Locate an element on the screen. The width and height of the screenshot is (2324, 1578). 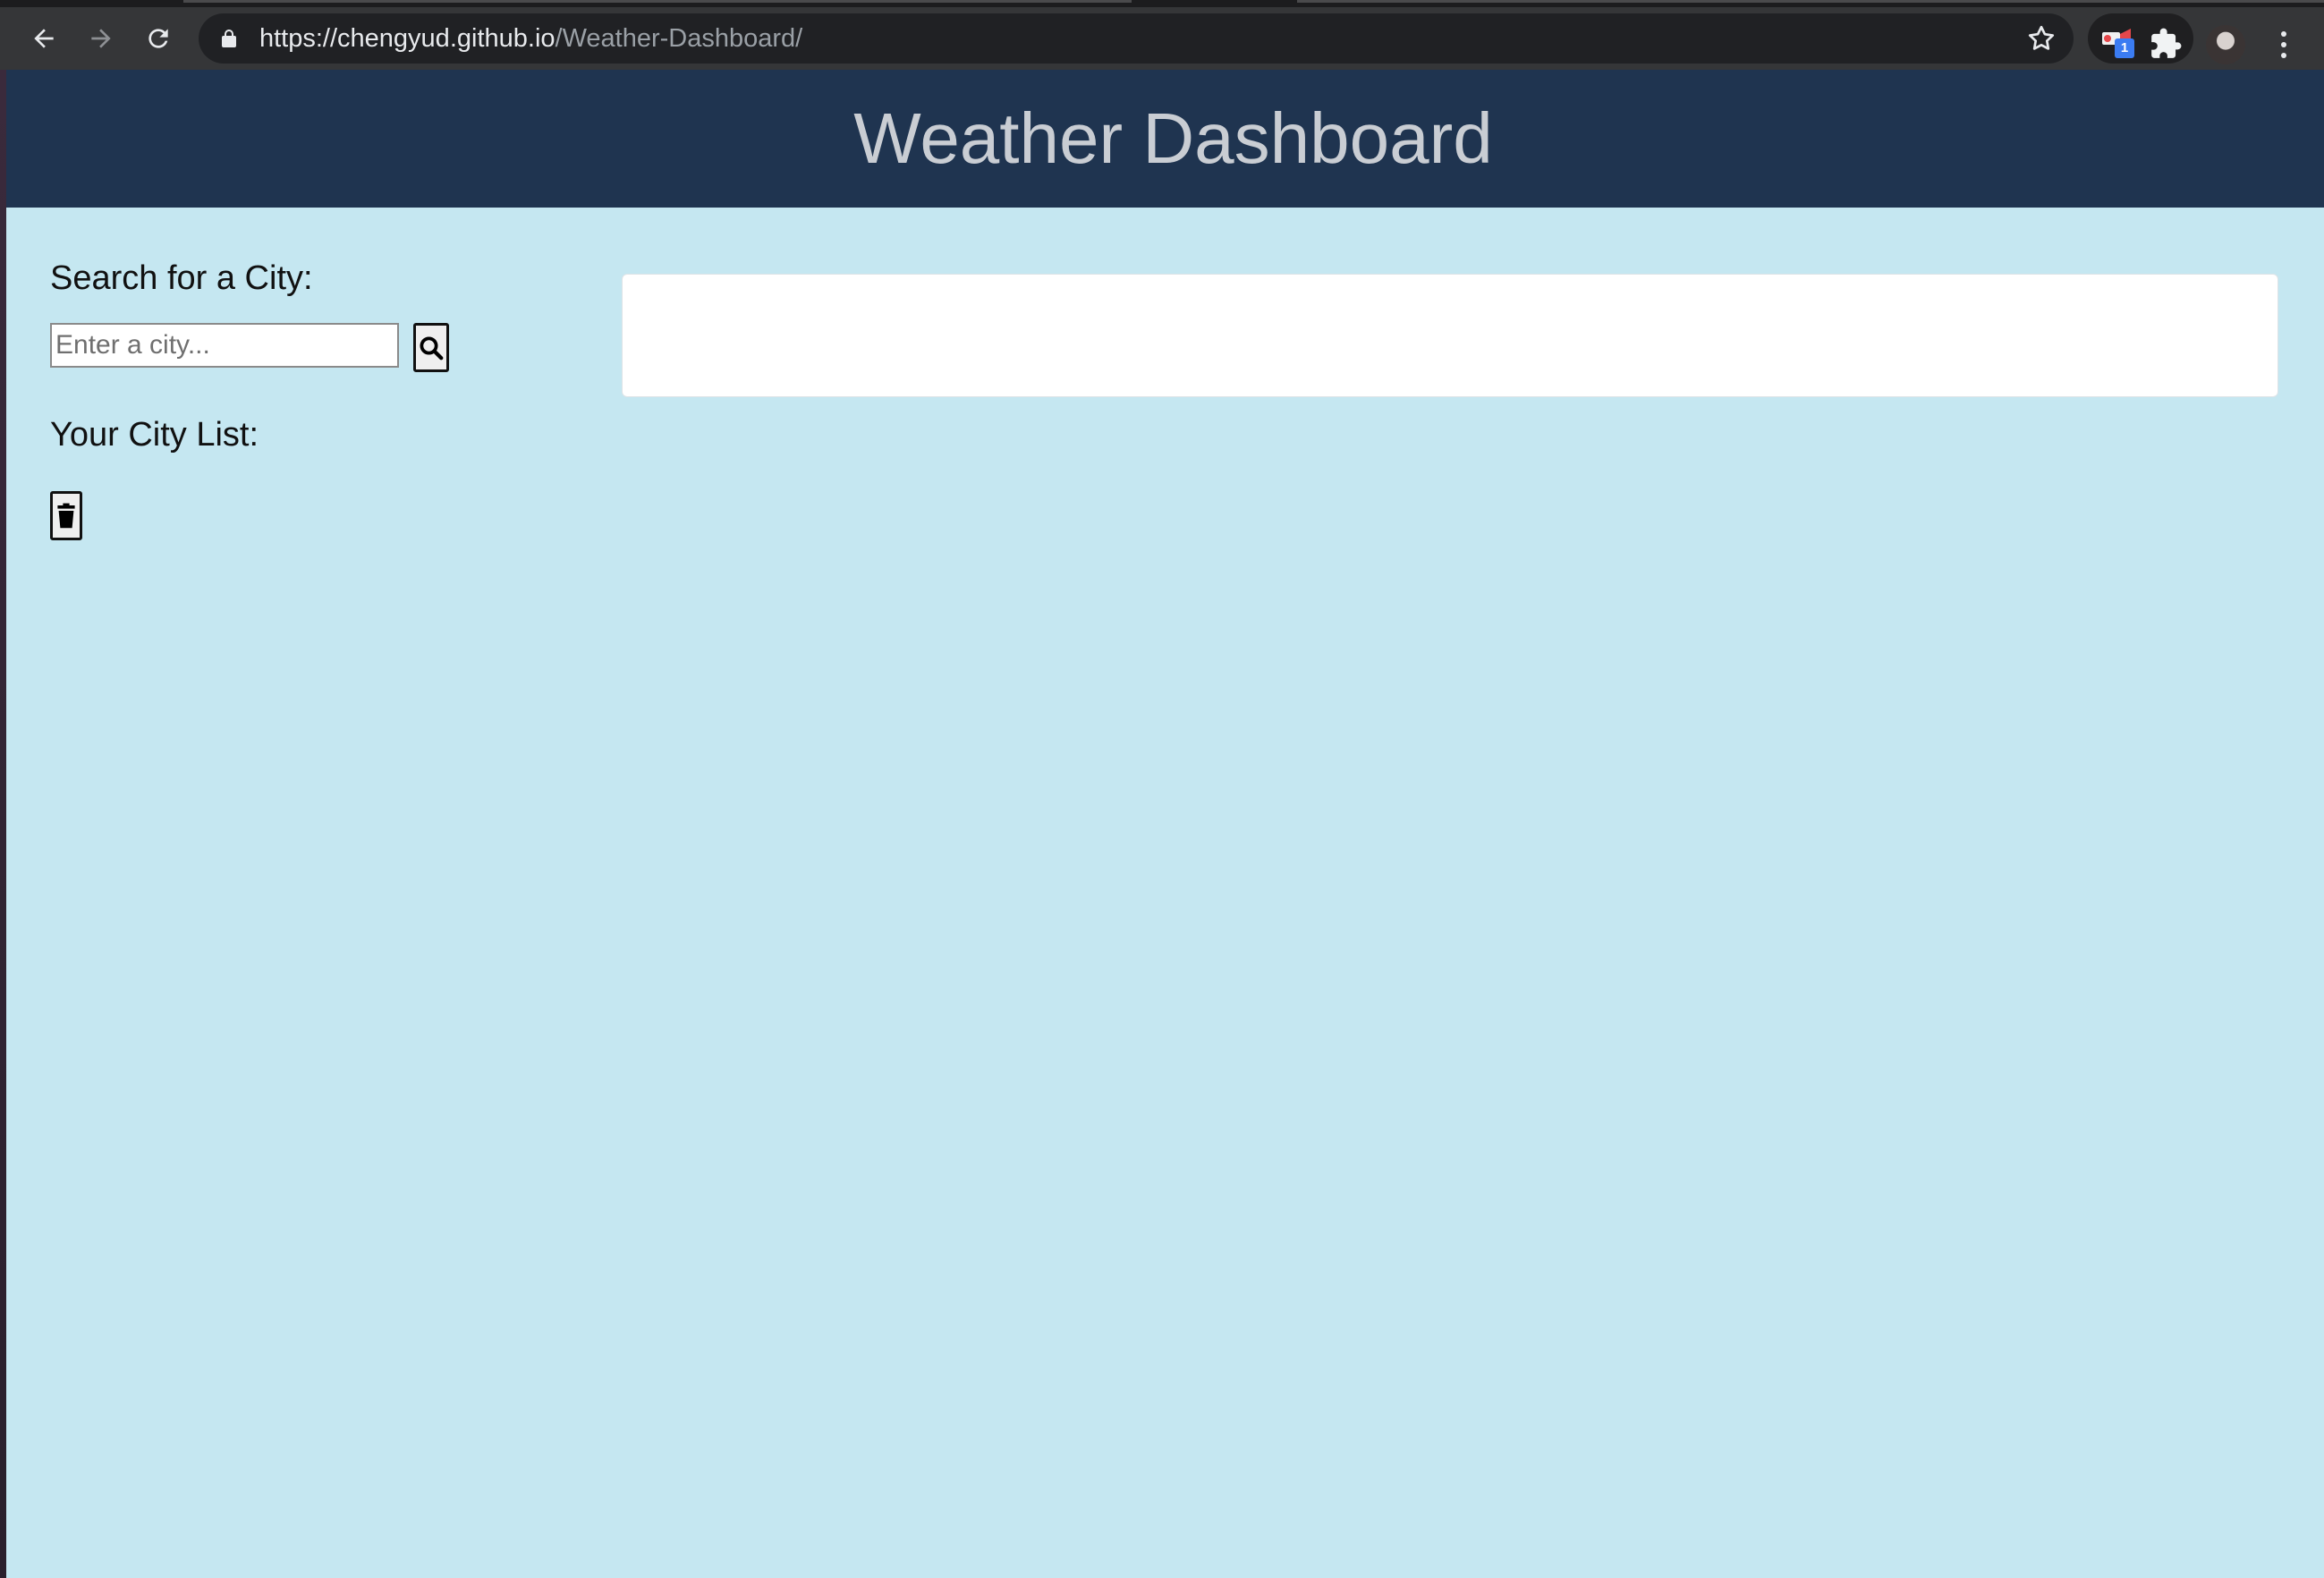
search-icon is located at coordinates (432, 348).